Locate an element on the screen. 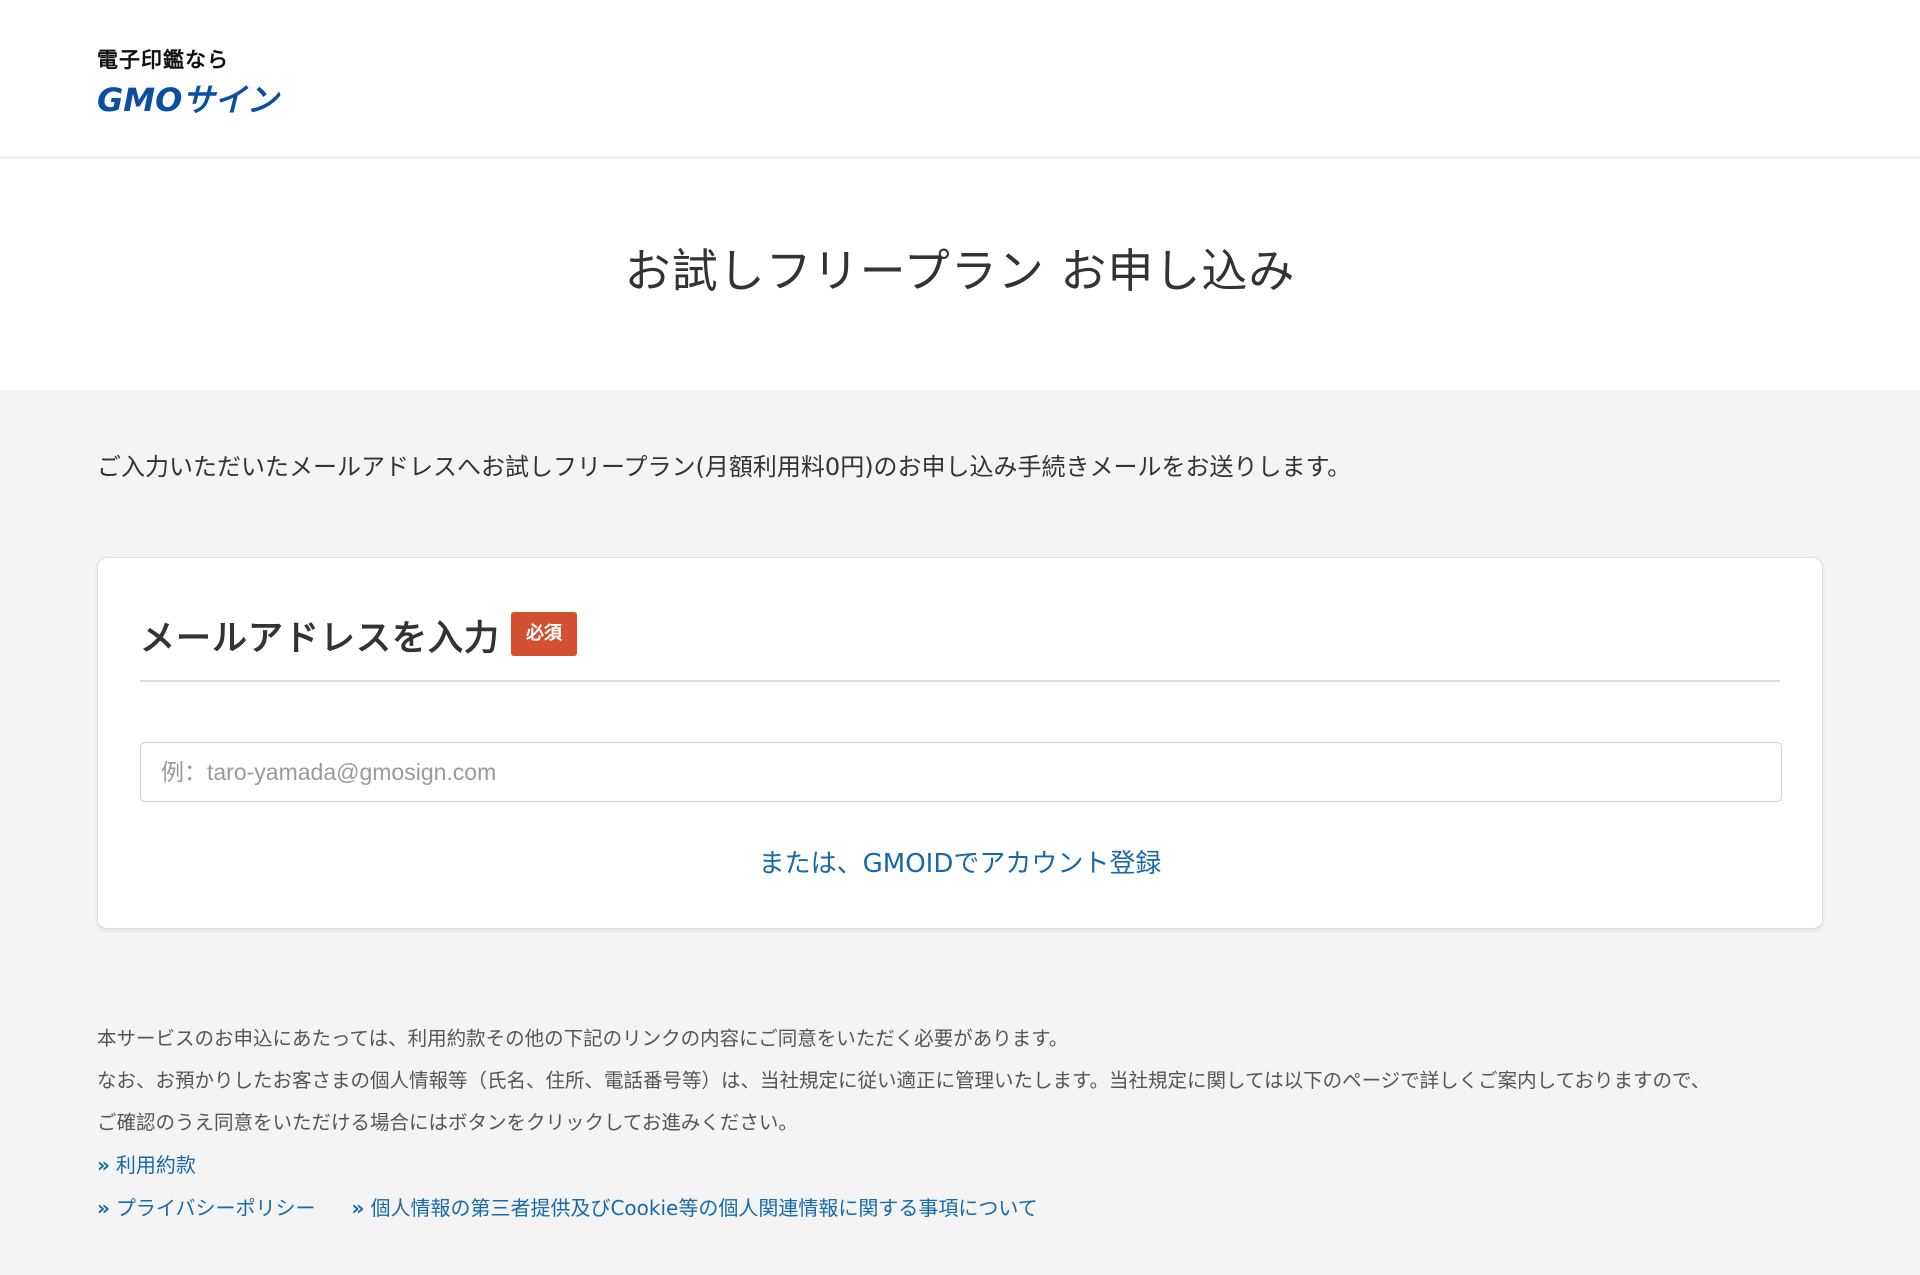  terms-link-label: 利用約款 is located at coordinates (155, 1165).